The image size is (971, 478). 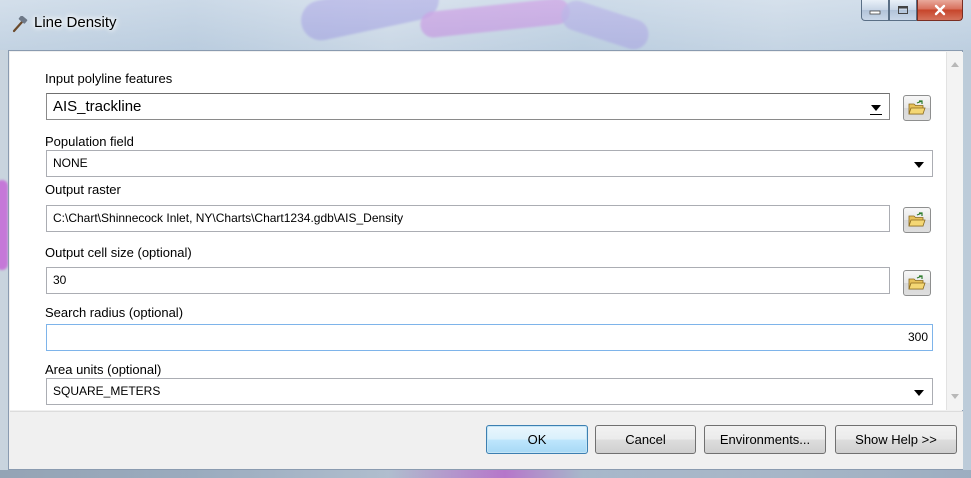 I want to click on cancel-button-label: Cancel, so click(x=645, y=439).